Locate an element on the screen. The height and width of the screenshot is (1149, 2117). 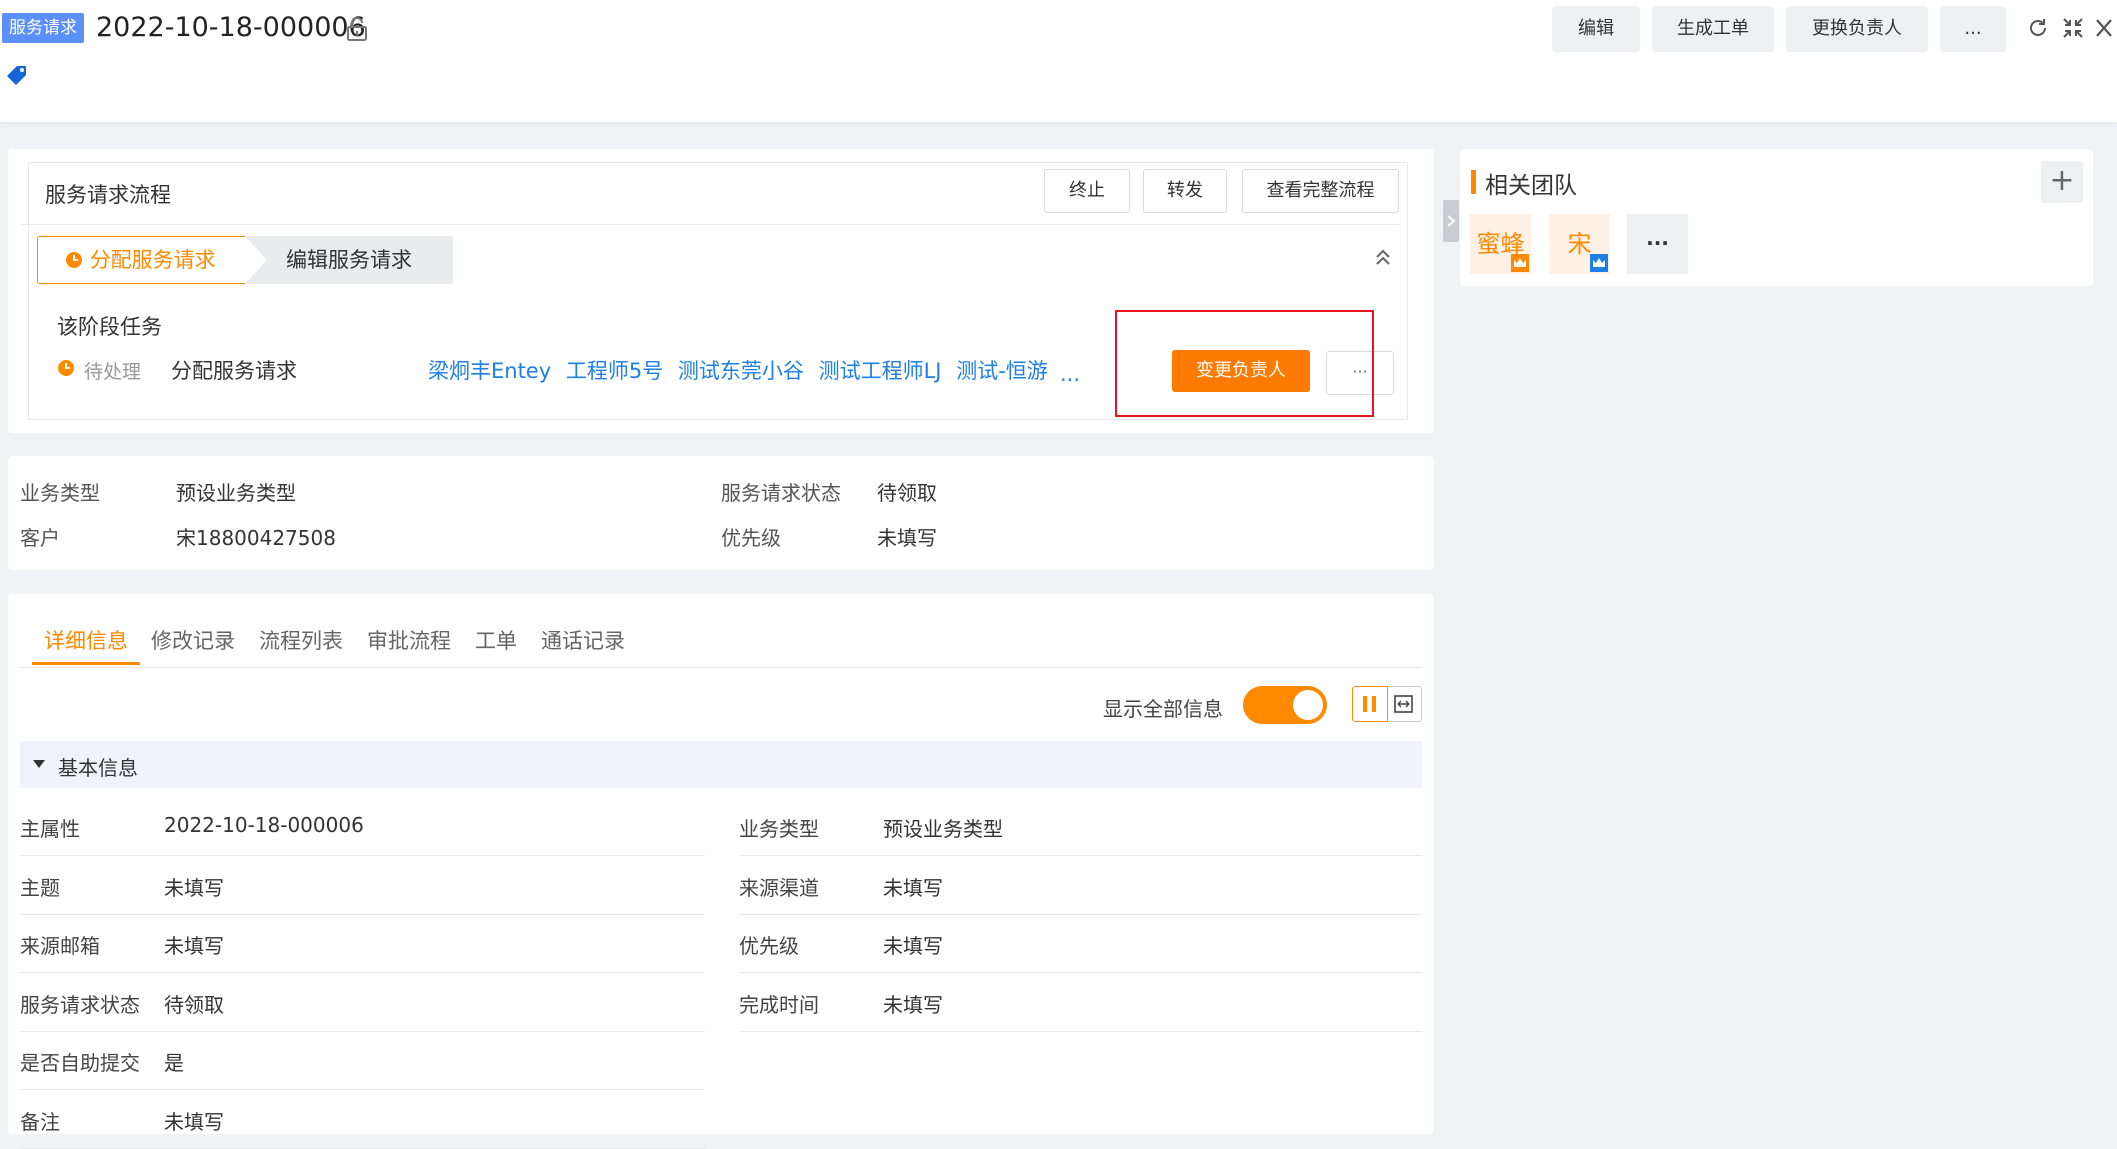
assignee-link: 测试东莞小谷 is located at coordinates (741, 371).